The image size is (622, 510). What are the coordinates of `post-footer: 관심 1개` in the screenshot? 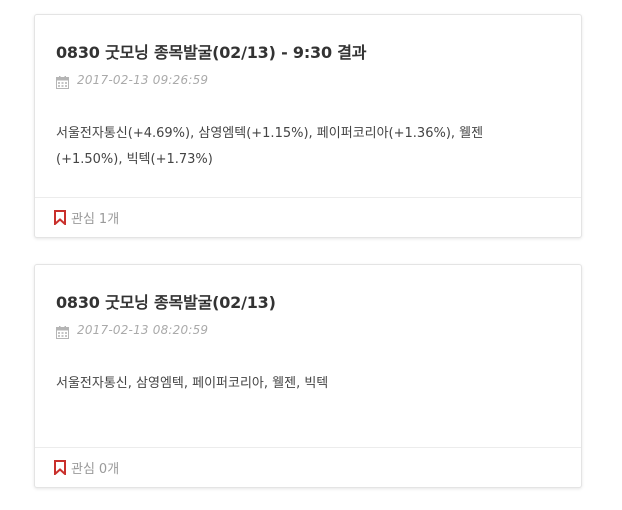 It's located at (308, 217).